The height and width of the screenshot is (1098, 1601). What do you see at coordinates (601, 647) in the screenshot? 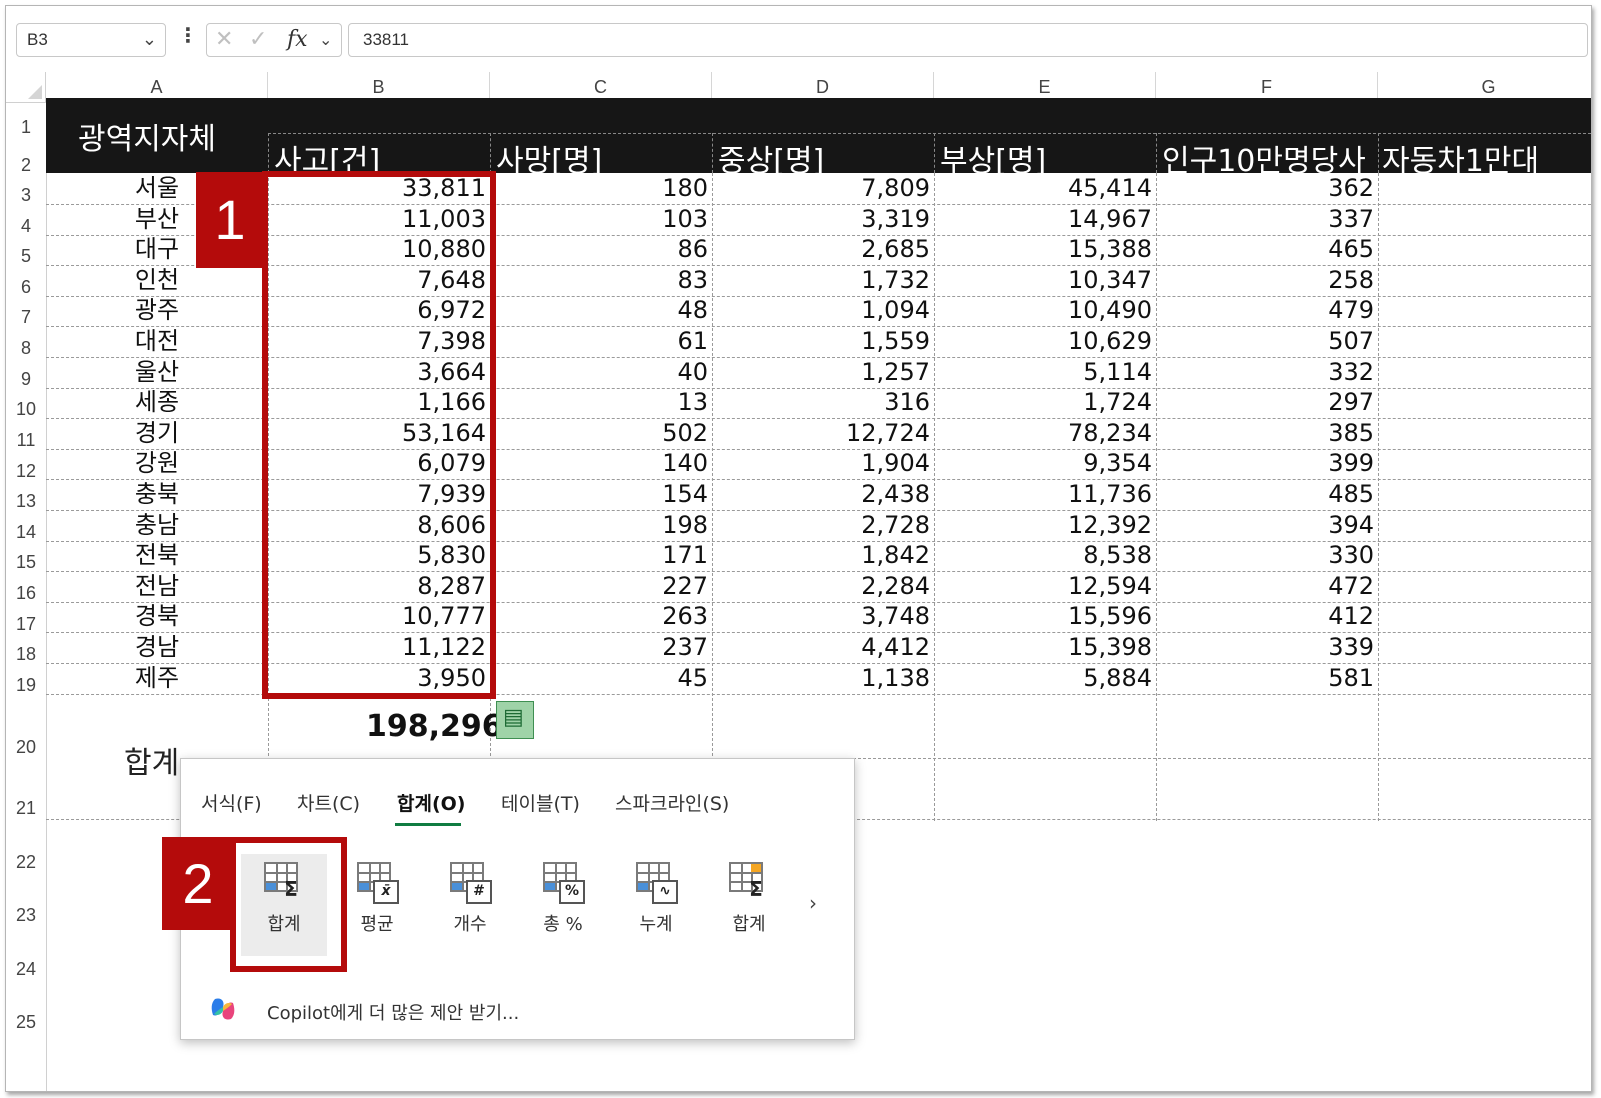
I see `cell-deaths: 237` at bounding box center [601, 647].